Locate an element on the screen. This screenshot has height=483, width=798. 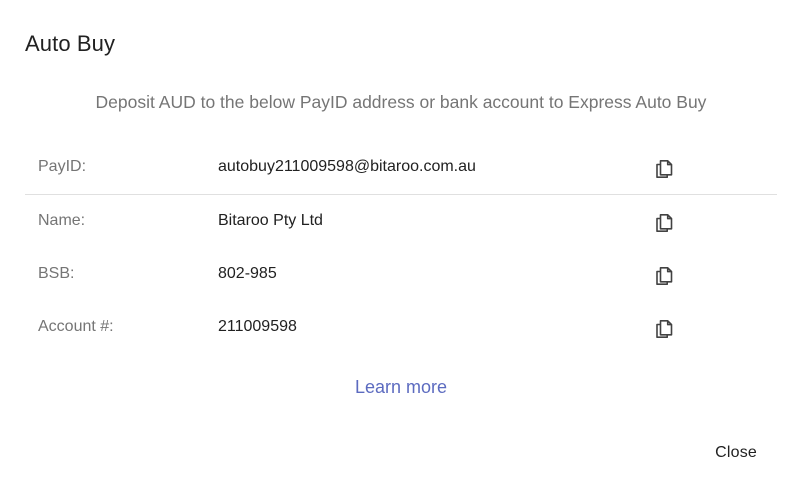
dialog-title: Auto Buy is located at coordinates (70, 43).